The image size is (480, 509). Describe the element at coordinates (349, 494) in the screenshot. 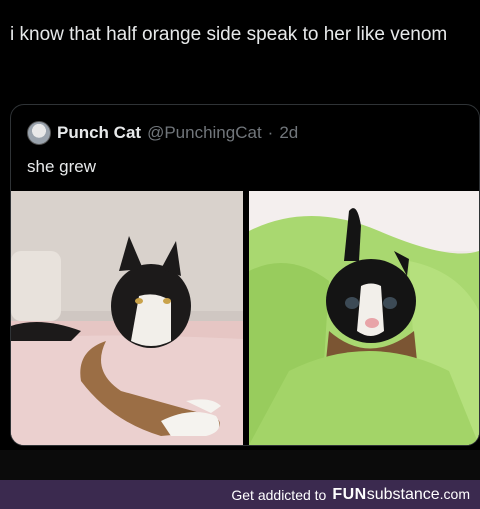

I see `brand-fun: FUN` at that location.